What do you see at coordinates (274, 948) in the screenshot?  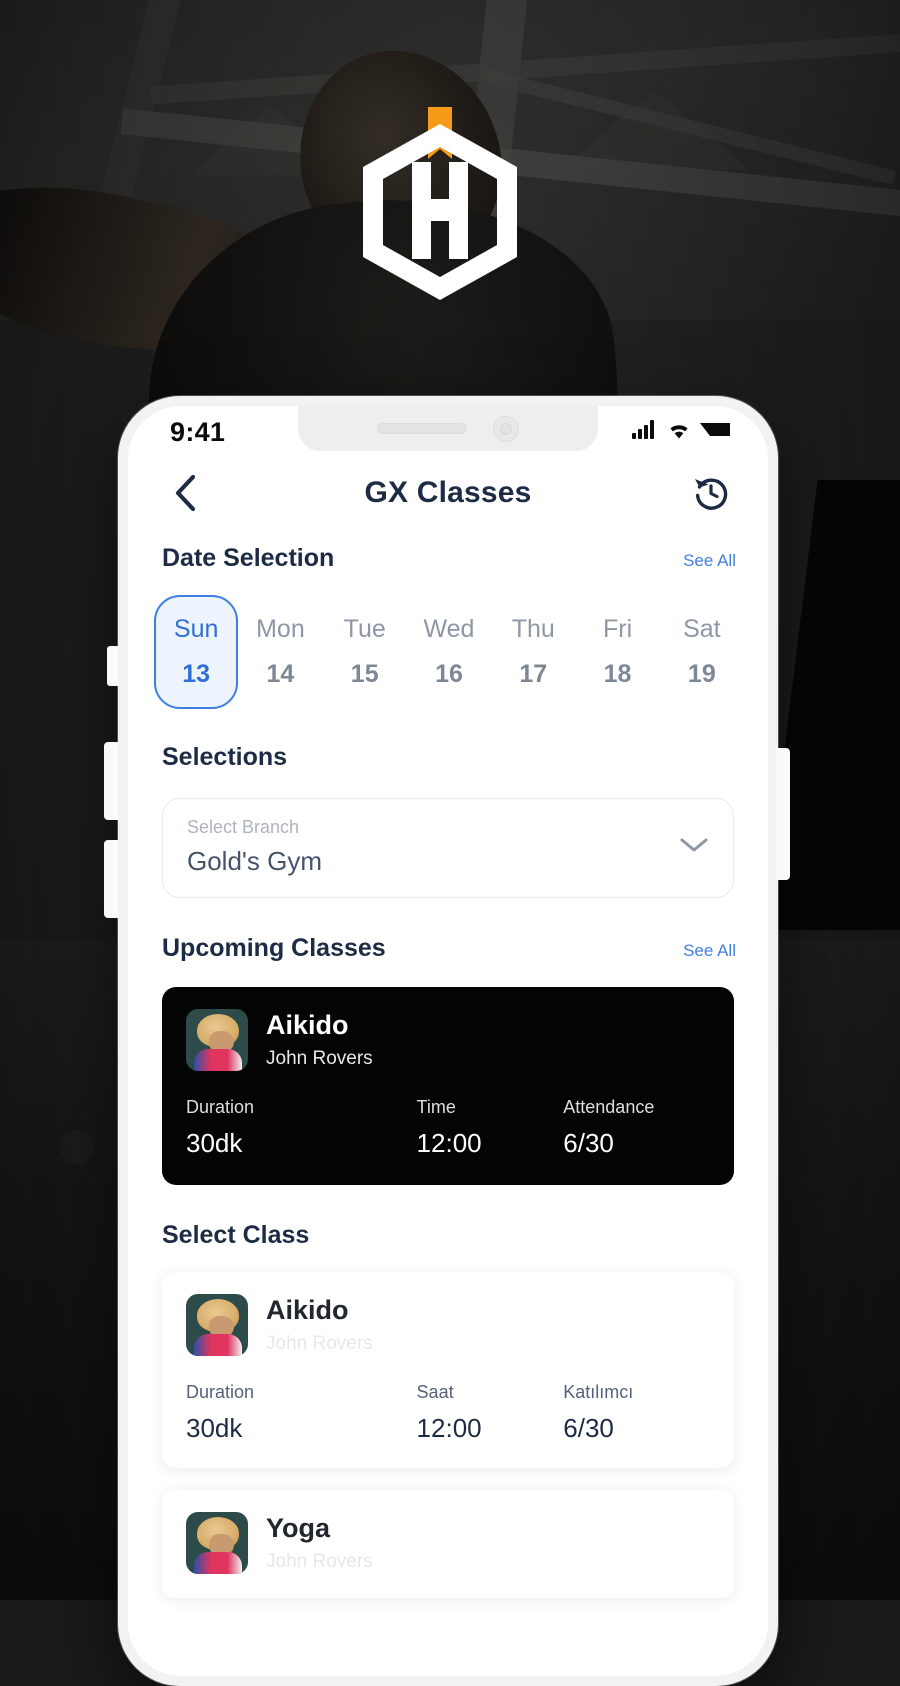 I see `upcoming-classes-title: Upcoming Classes` at bounding box center [274, 948].